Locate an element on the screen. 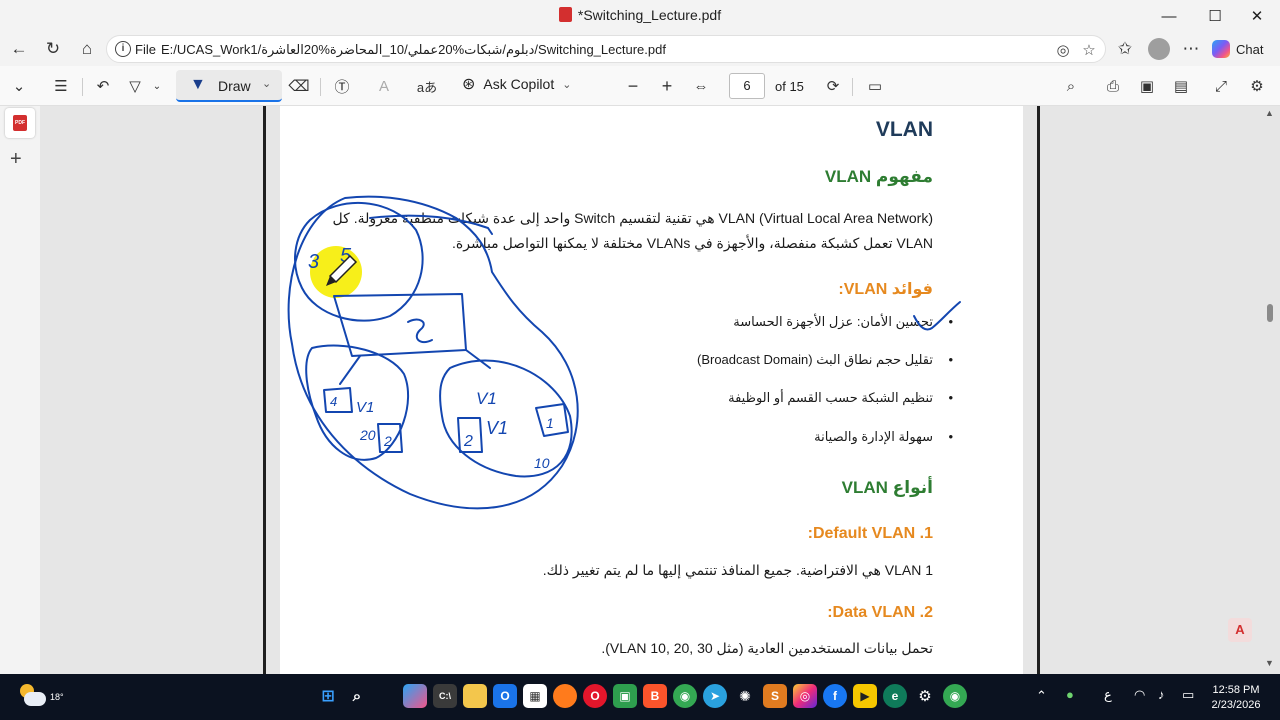 The height and width of the screenshot is (720, 1280). fit-page-icon: ⇔ is located at coordinates (701, 86).